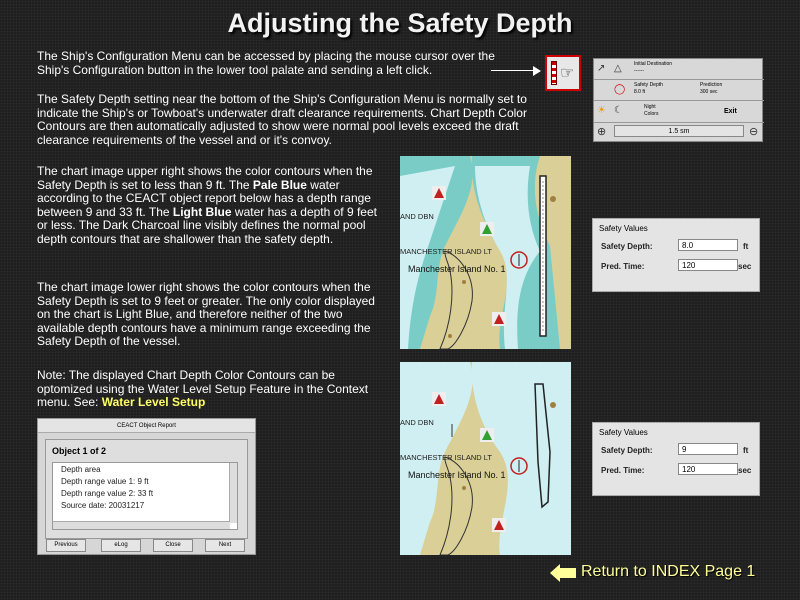  Describe the element at coordinates (567, 73) in the screenshot. I see `hand-pointer-icon: ☞` at that location.